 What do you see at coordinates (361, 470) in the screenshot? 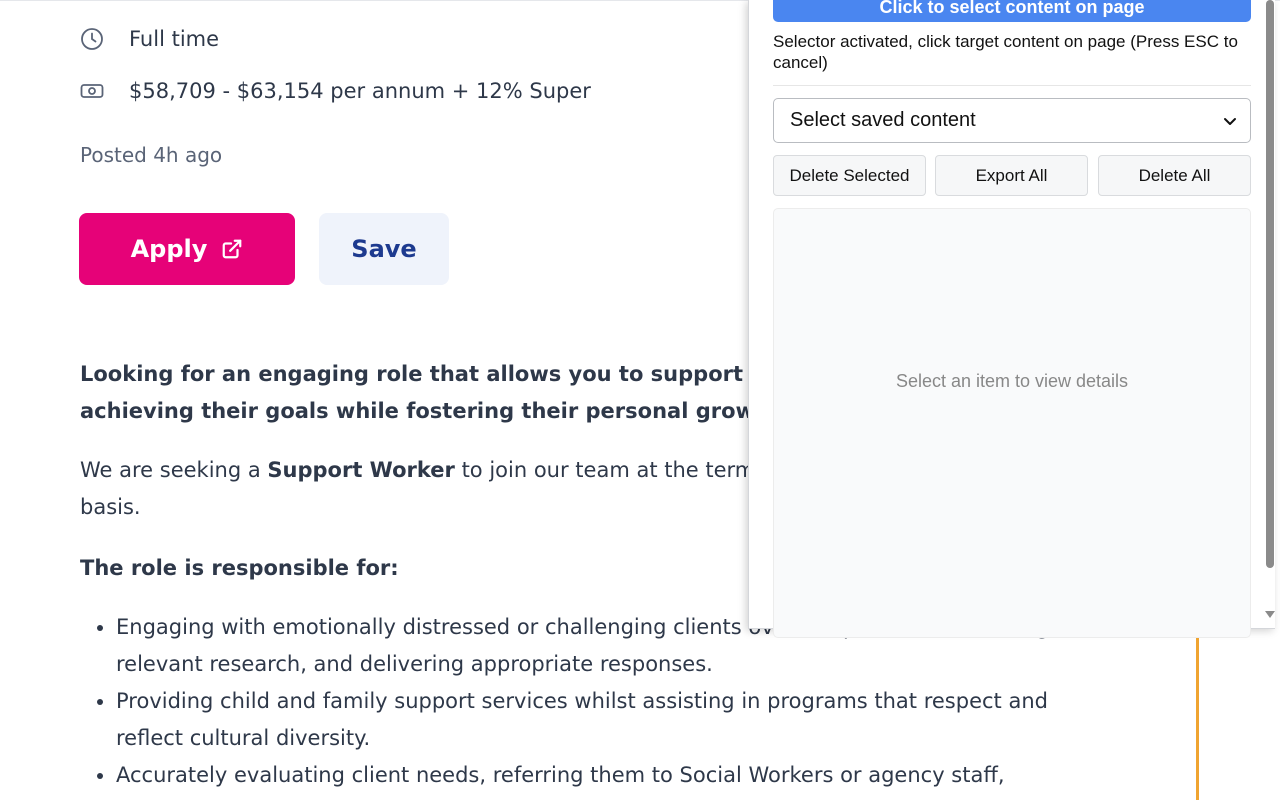
I see `seeking-role: Support Worker` at bounding box center [361, 470].